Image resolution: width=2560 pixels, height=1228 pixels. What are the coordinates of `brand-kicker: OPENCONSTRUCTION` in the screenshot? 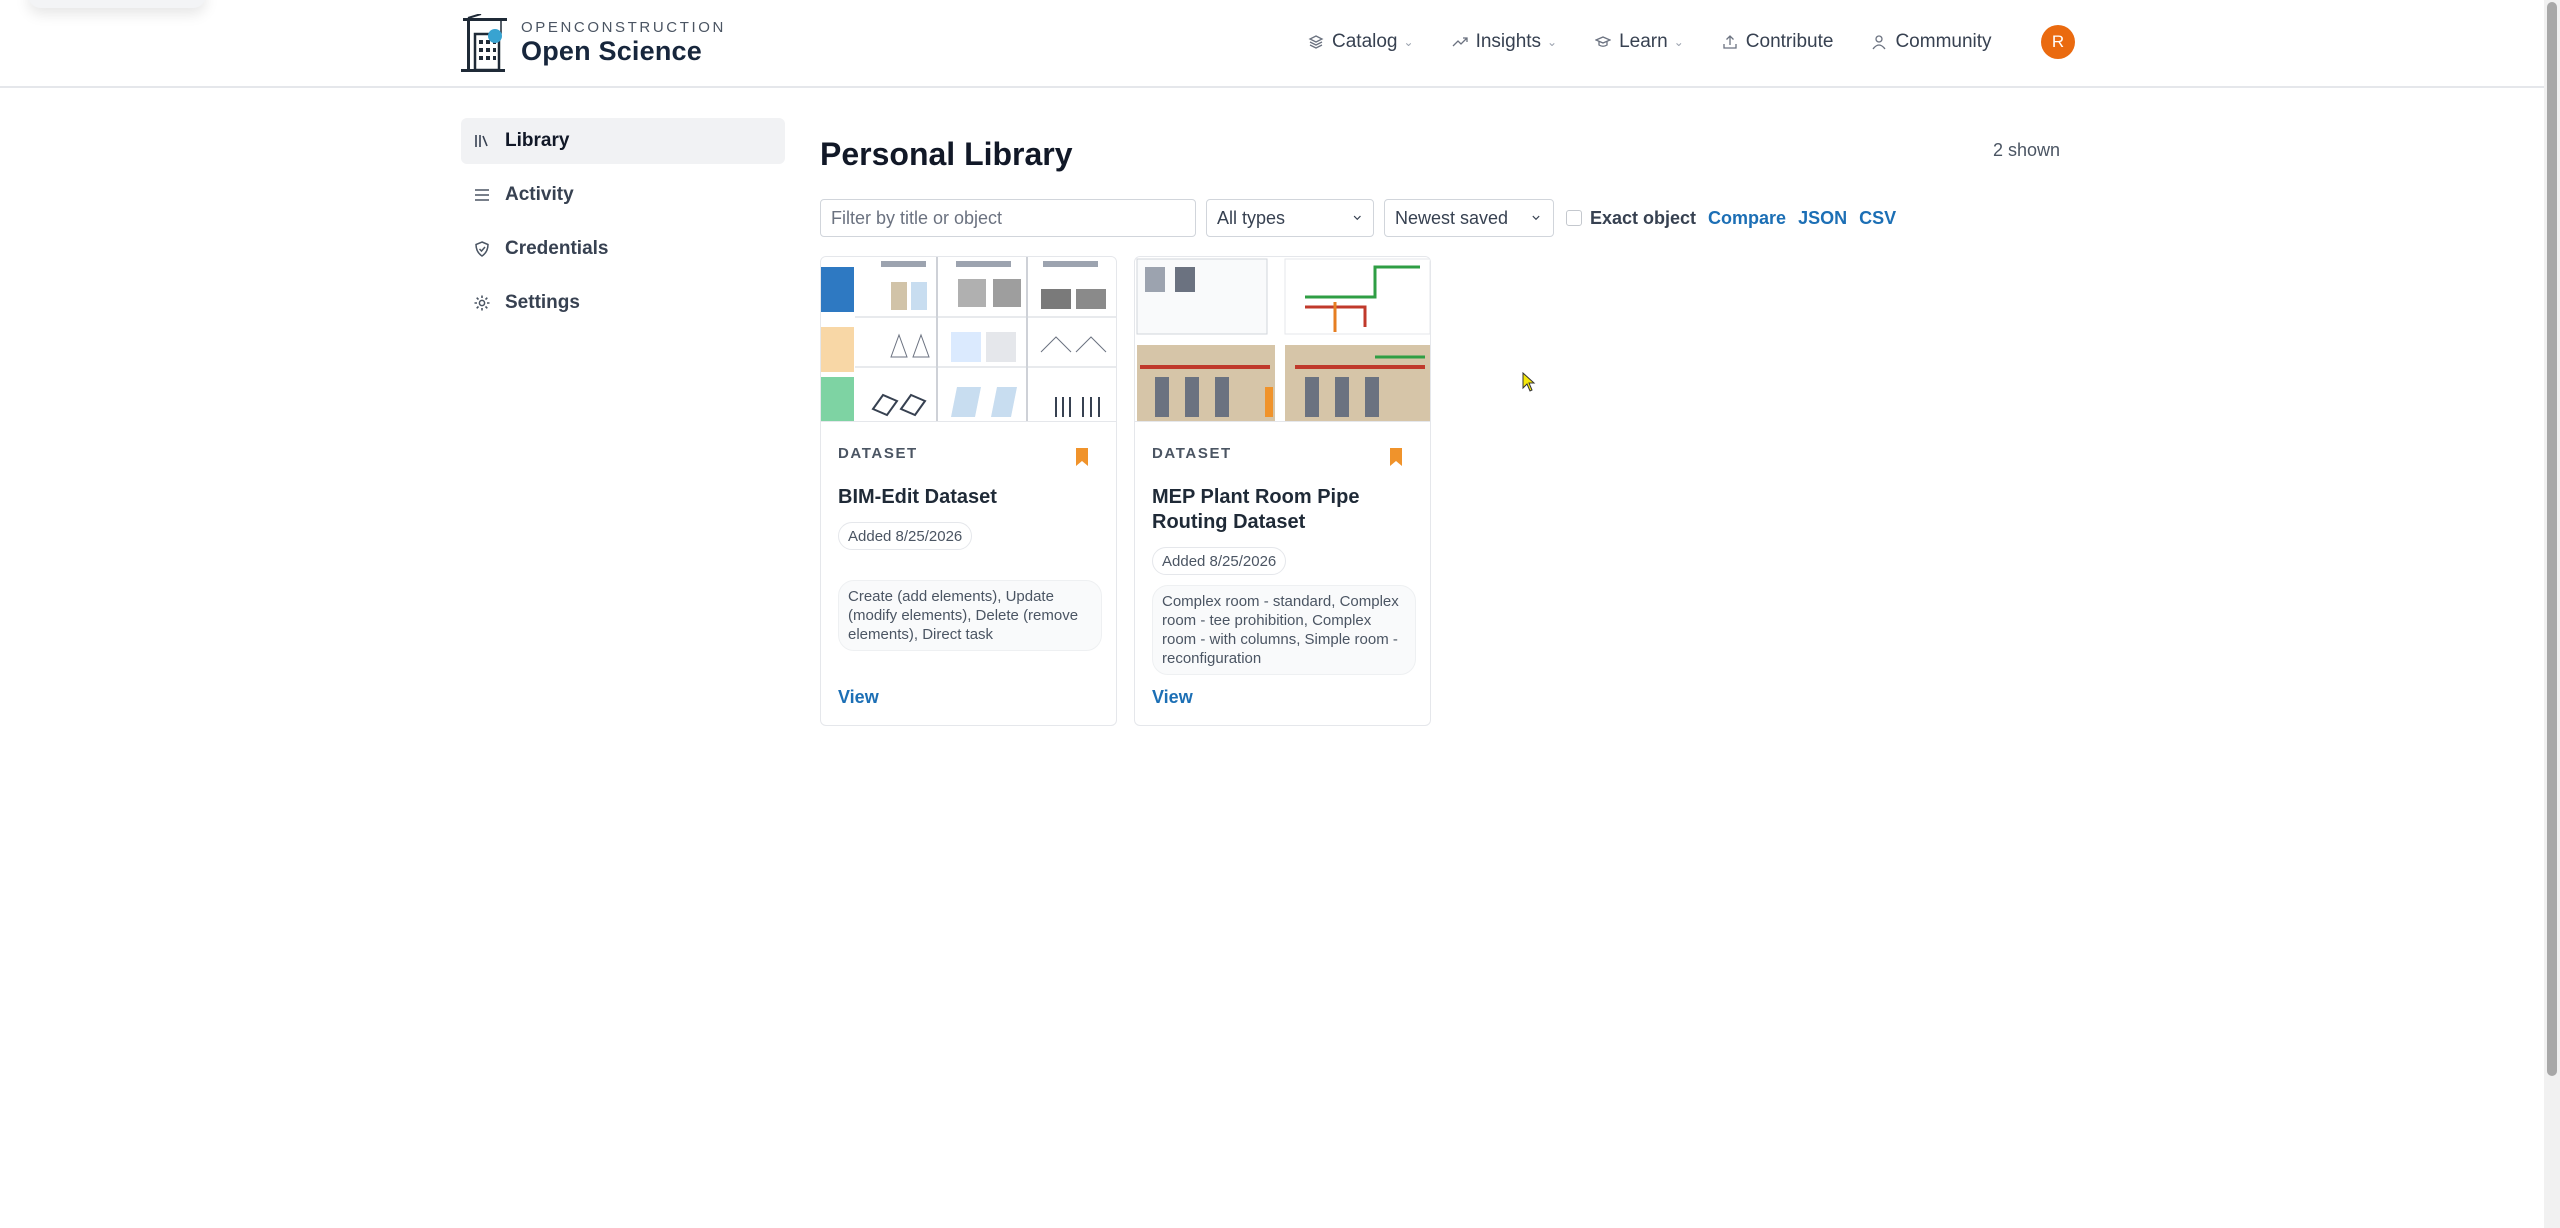 It's located at (623, 27).